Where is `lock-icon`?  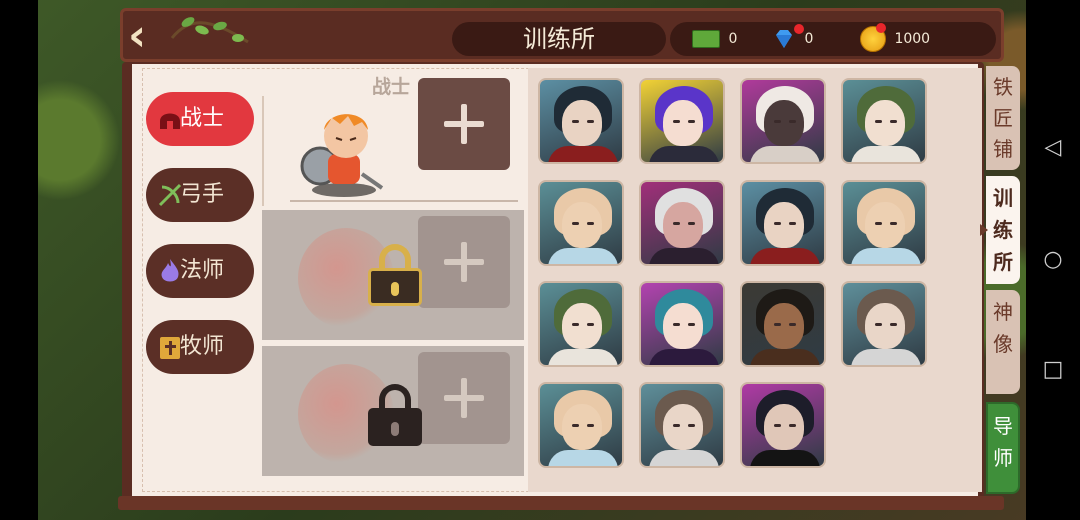 lock-icon is located at coordinates (395, 275).